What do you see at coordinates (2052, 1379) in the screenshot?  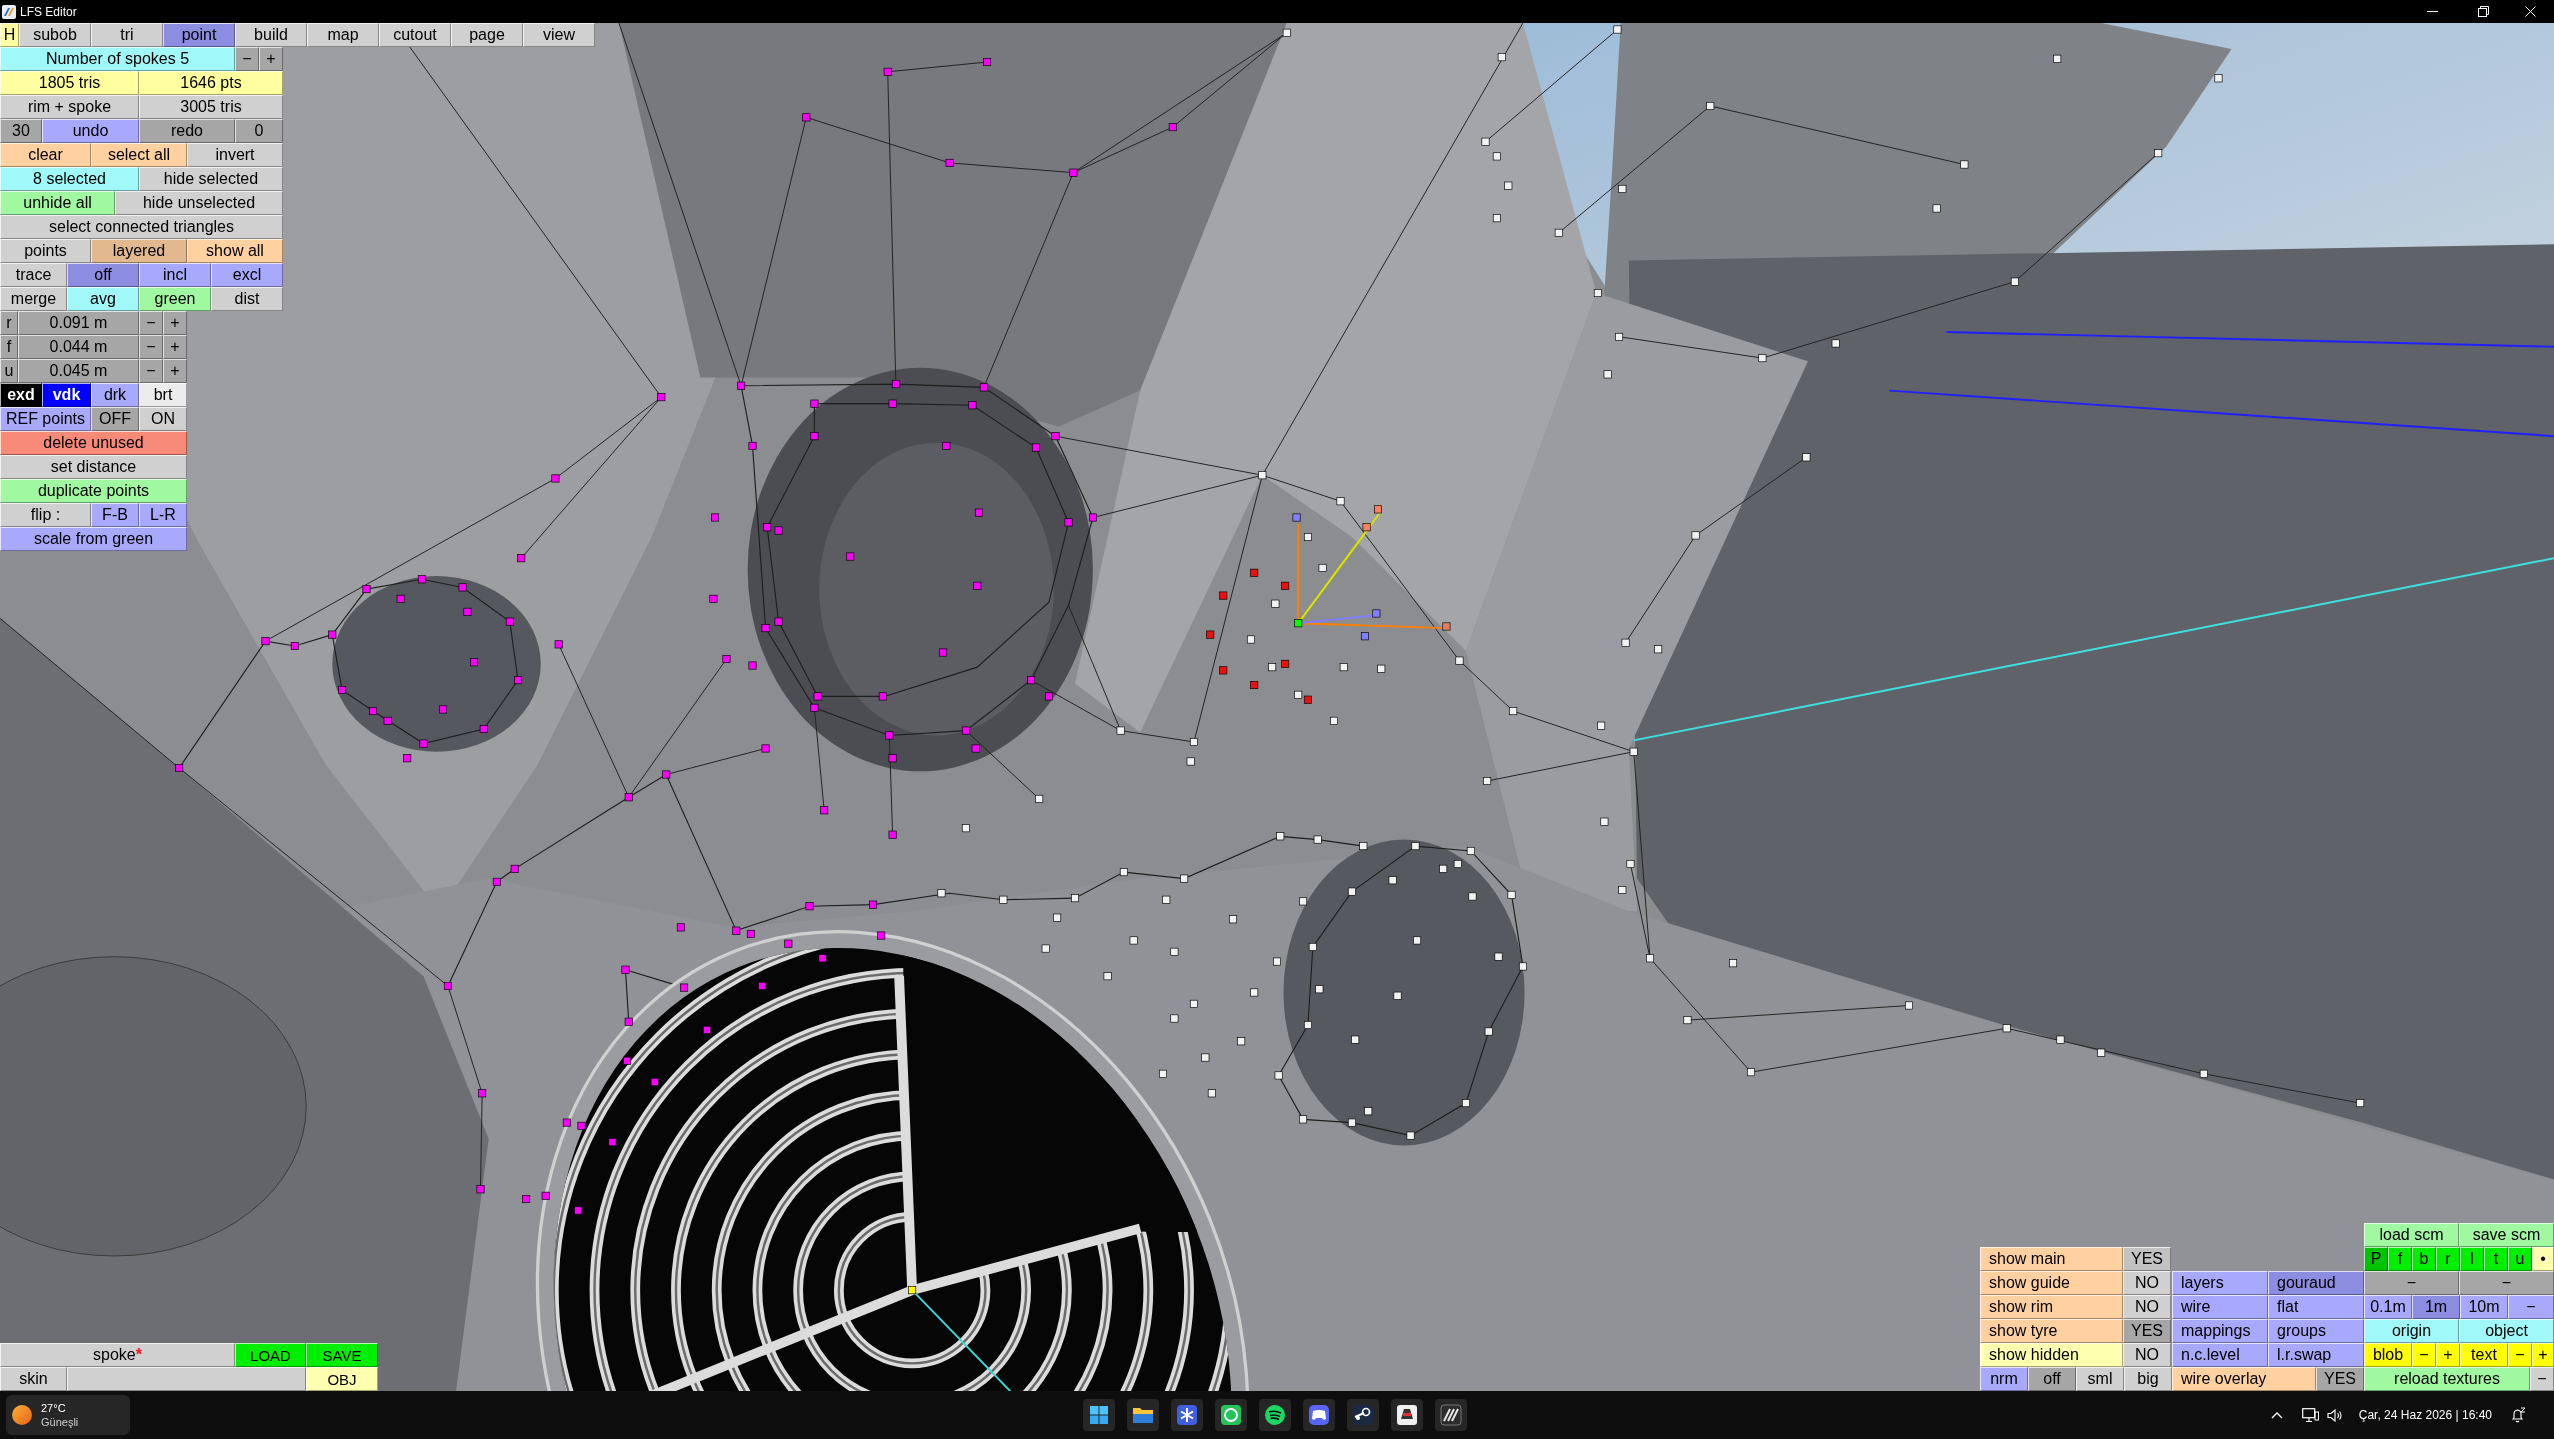 I see `point-size-button: off` at bounding box center [2052, 1379].